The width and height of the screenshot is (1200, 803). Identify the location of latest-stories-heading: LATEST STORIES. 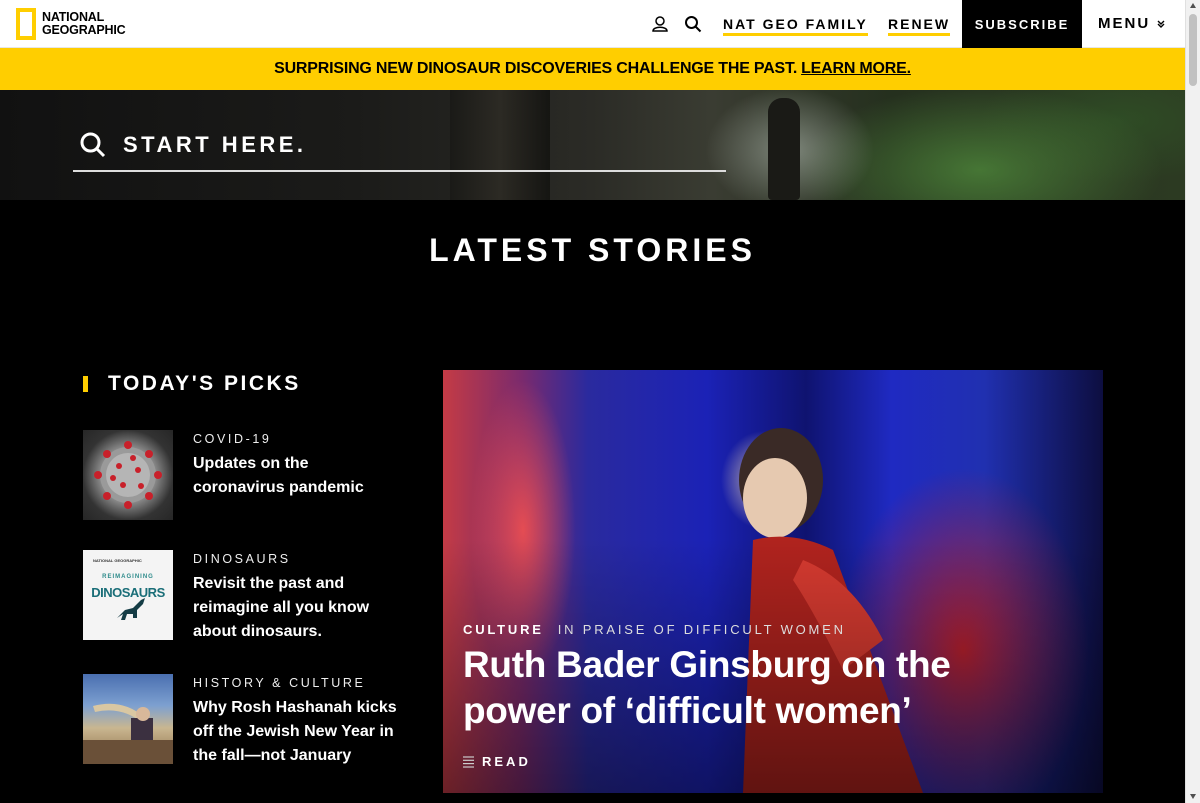
(592, 250).